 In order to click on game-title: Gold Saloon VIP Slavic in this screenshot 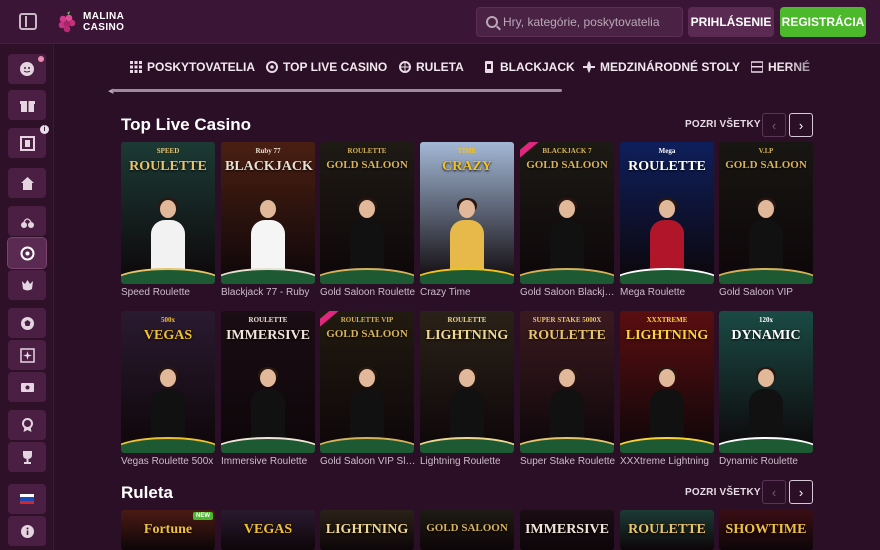, I will do `click(370, 461)`.